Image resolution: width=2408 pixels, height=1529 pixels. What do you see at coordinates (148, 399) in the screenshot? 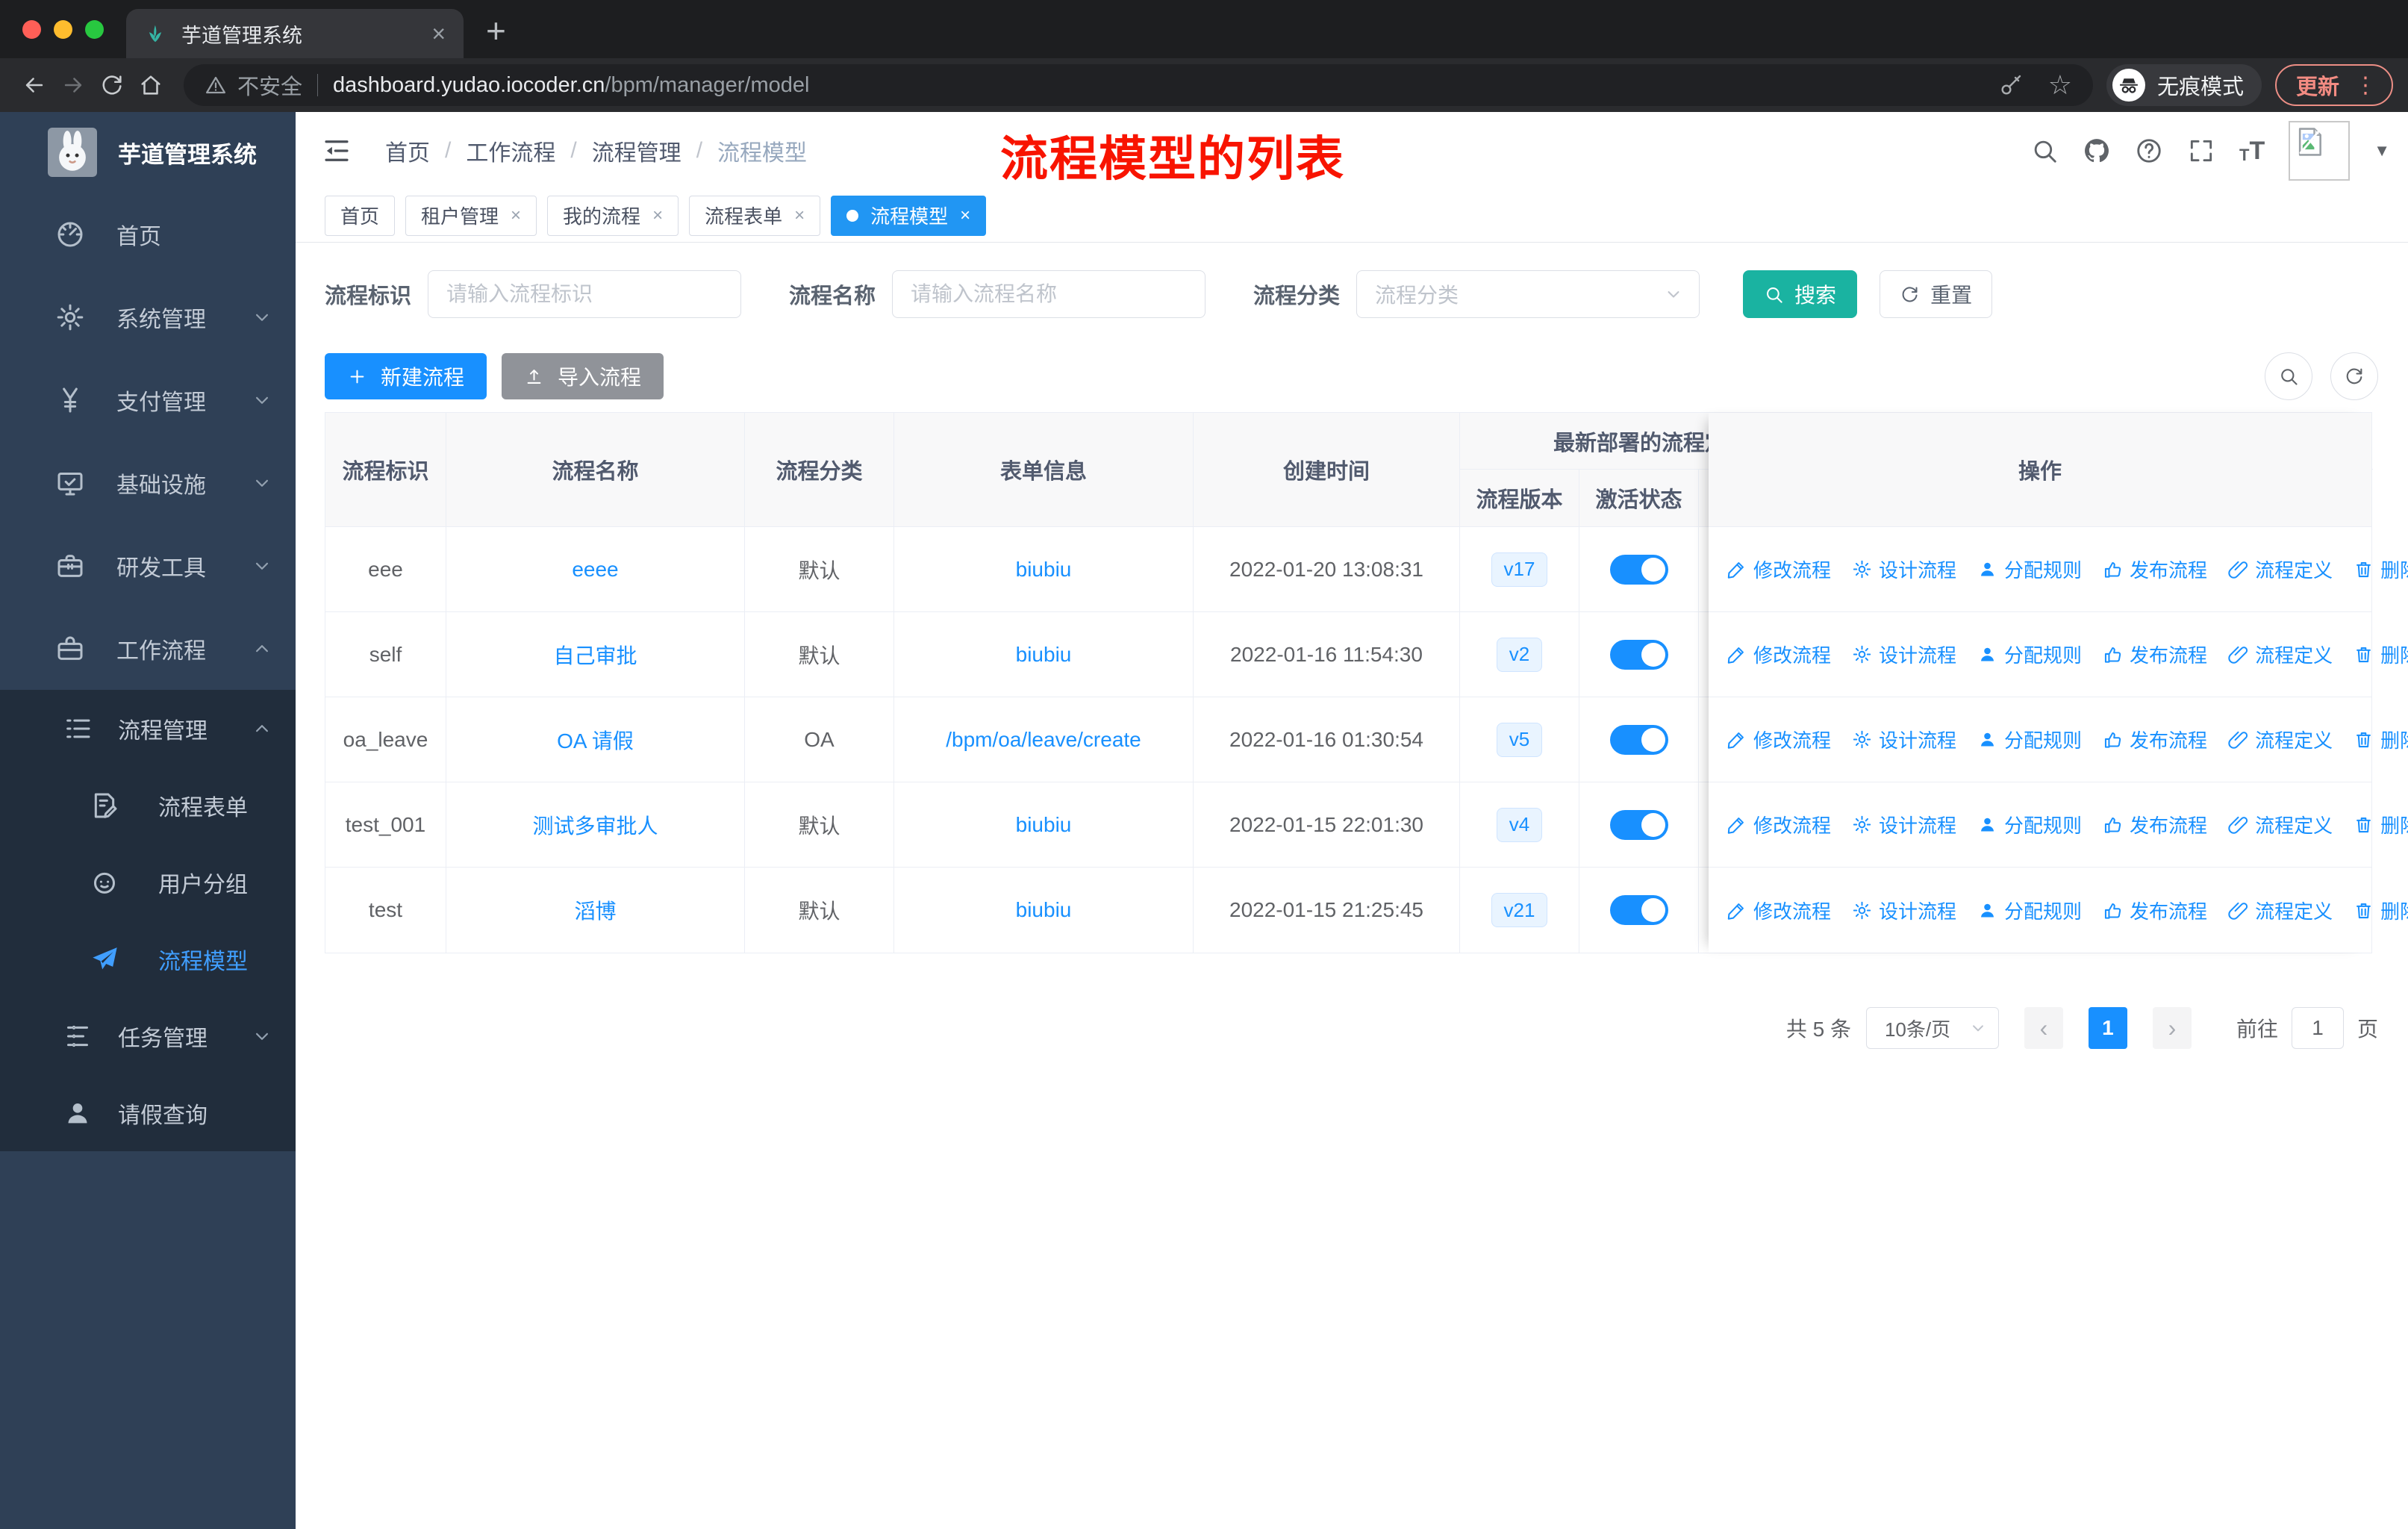
I see `sidebar-item: 支付管理` at bounding box center [148, 399].